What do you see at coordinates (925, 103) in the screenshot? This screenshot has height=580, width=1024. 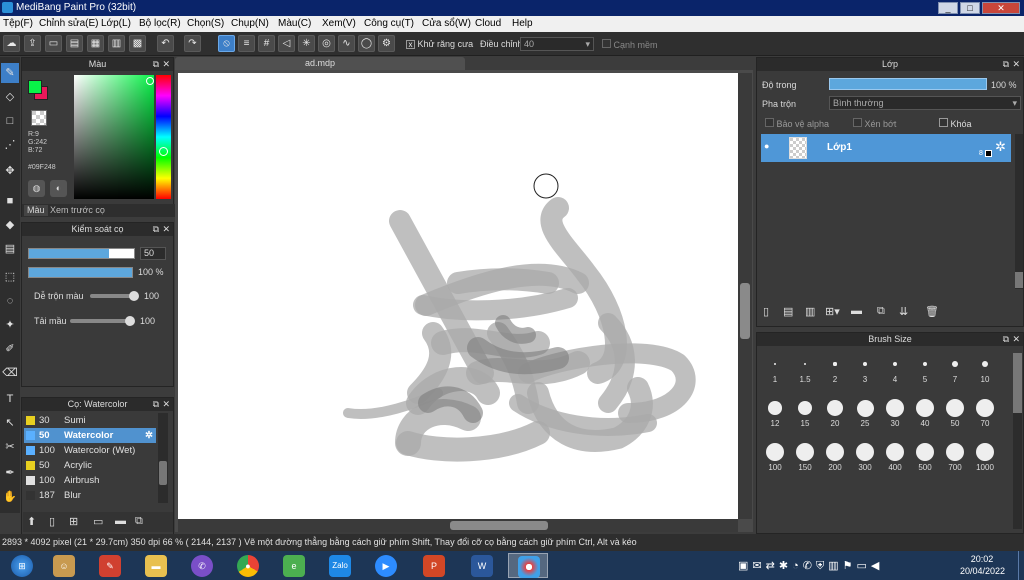 I see `layer-blend-select: Bình thường ▾` at bounding box center [925, 103].